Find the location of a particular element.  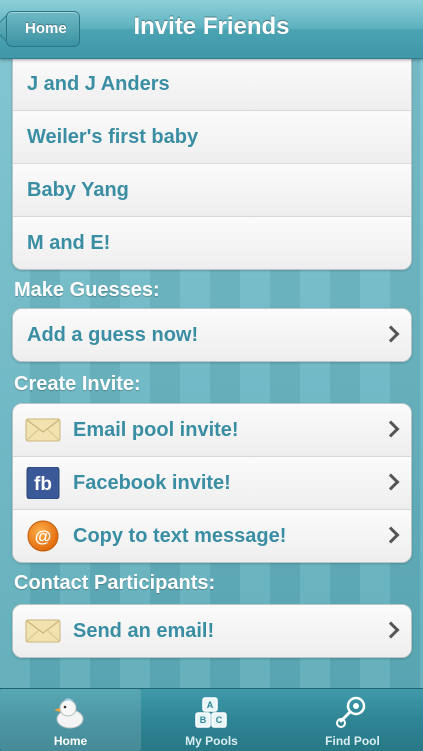

at-sign-icon: @ is located at coordinates (43, 536).